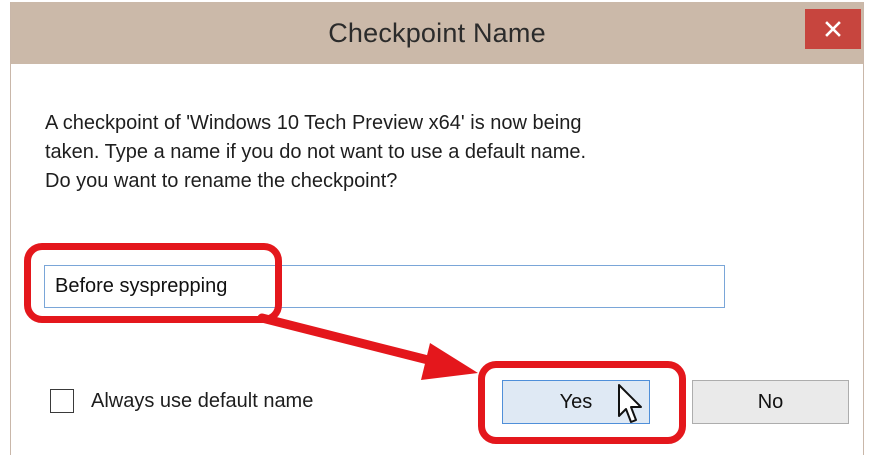 The width and height of the screenshot is (870, 455). Describe the element at coordinates (202, 401) in the screenshot. I see `always-default-name-label: Always use default name` at that location.